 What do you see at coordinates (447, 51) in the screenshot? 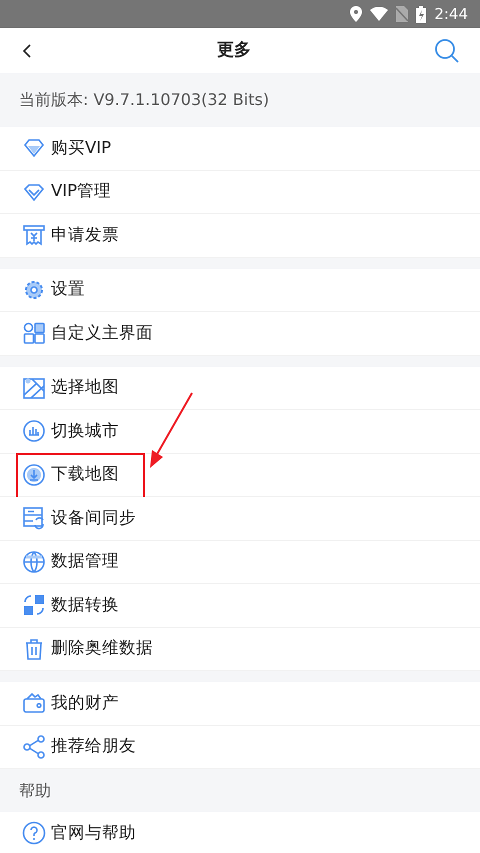
I see `search-icon` at bounding box center [447, 51].